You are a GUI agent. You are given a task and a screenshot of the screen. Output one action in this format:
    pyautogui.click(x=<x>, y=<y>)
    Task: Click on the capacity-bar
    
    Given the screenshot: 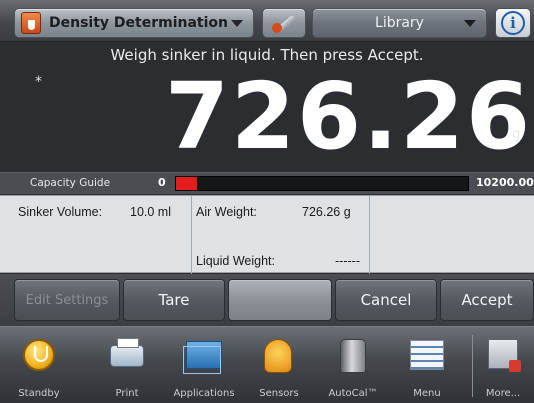 What is the action you would take?
    pyautogui.click(x=322, y=183)
    